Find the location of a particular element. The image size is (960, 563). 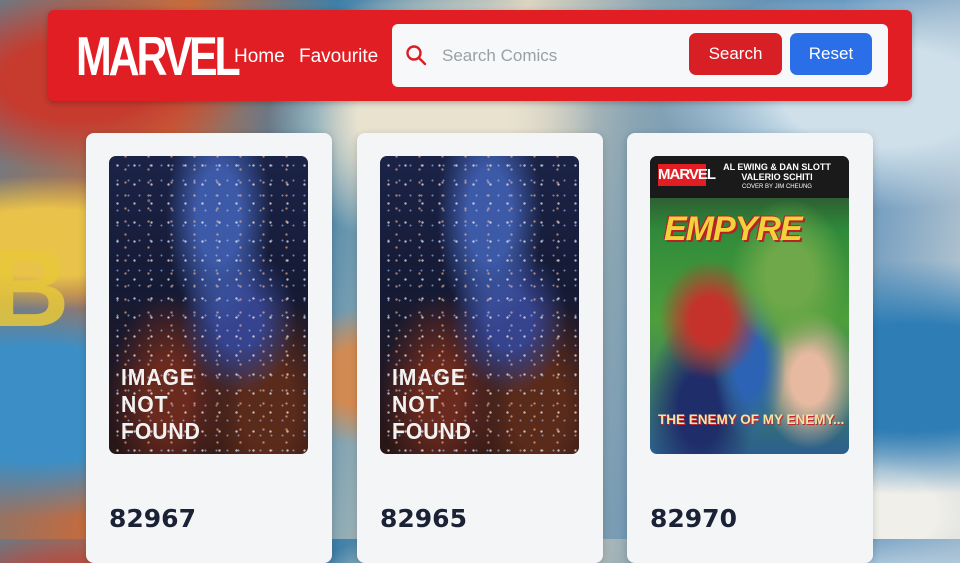

cover-brand-logo: MARVEL is located at coordinates (687, 175).